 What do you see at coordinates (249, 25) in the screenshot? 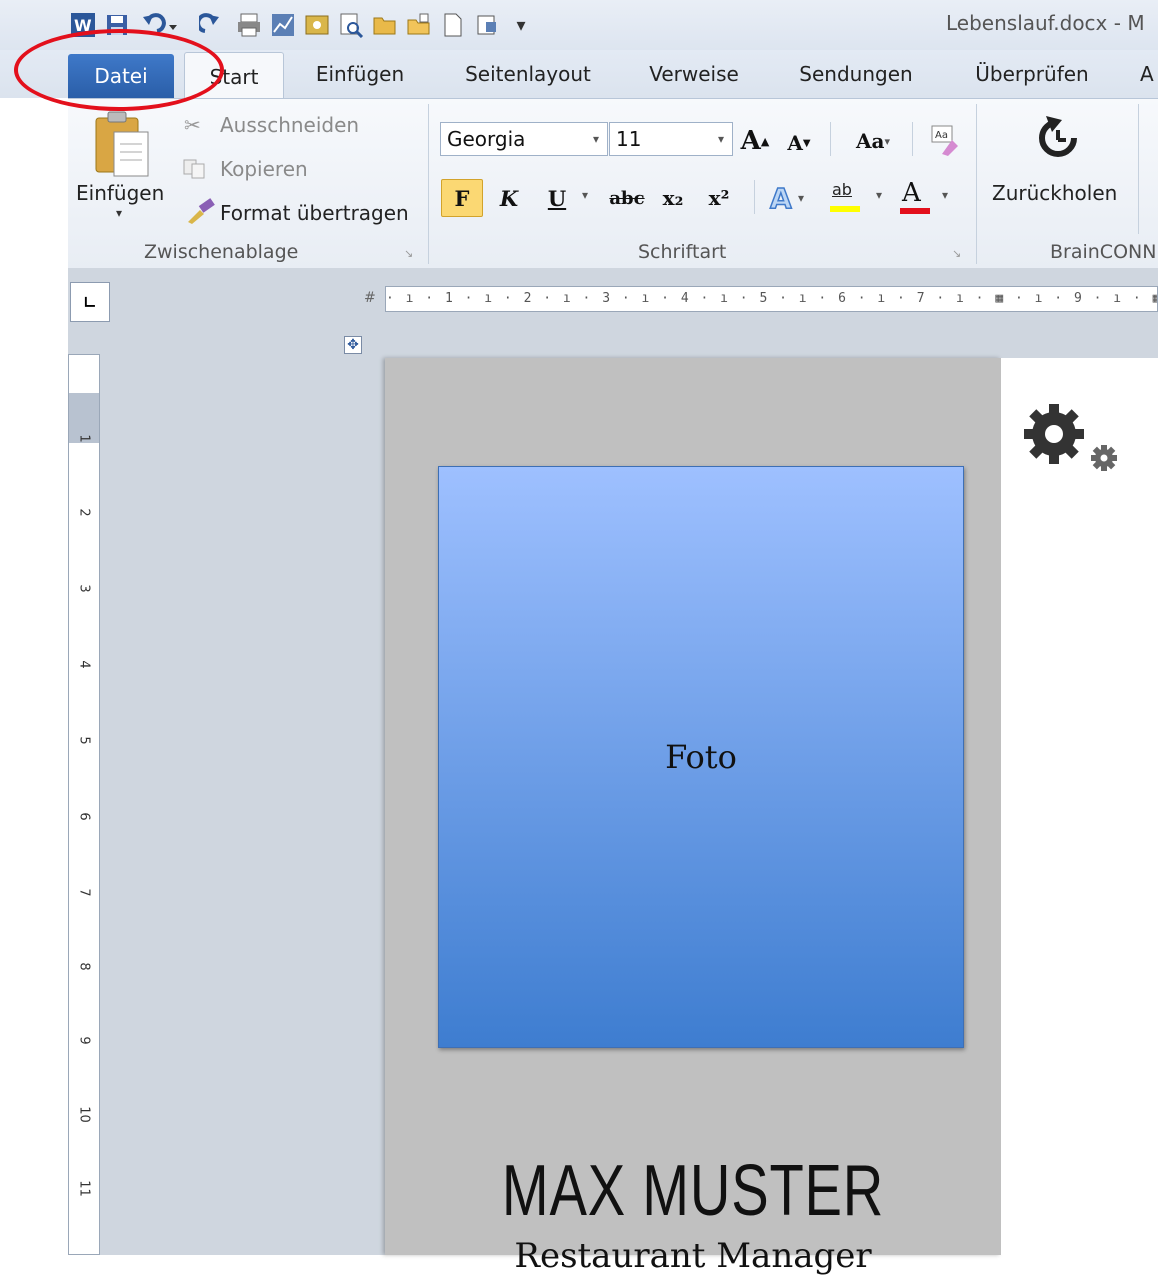
I see `print-icon` at bounding box center [249, 25].